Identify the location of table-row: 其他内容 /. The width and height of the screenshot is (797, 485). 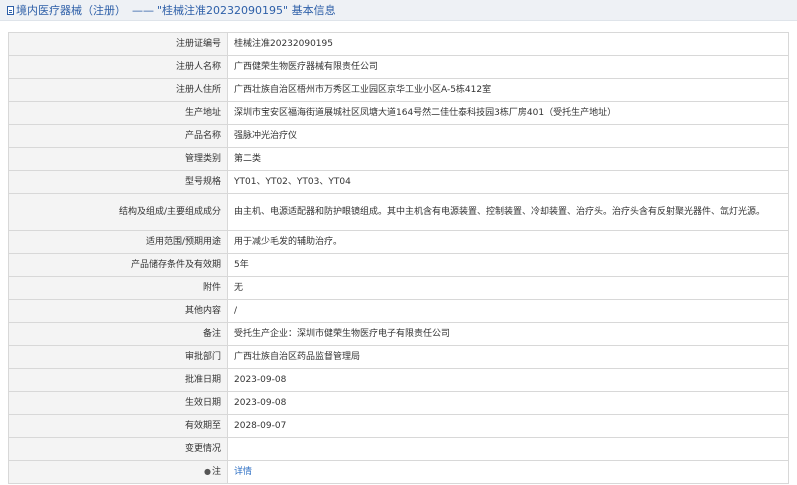
(398, 311).